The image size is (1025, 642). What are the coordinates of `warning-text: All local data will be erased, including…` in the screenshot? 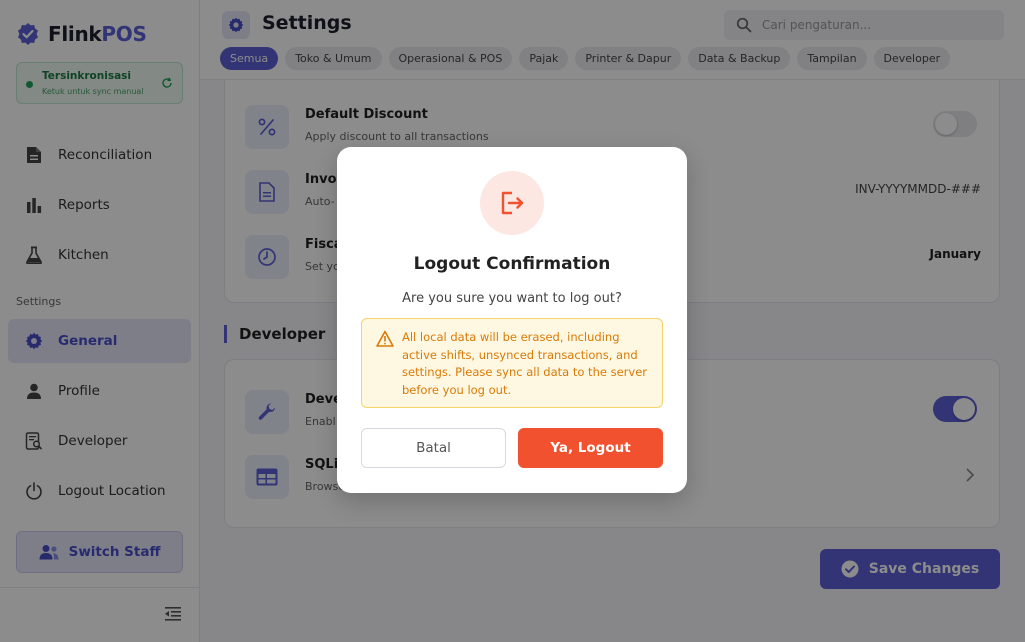 It's located at (524, 364).